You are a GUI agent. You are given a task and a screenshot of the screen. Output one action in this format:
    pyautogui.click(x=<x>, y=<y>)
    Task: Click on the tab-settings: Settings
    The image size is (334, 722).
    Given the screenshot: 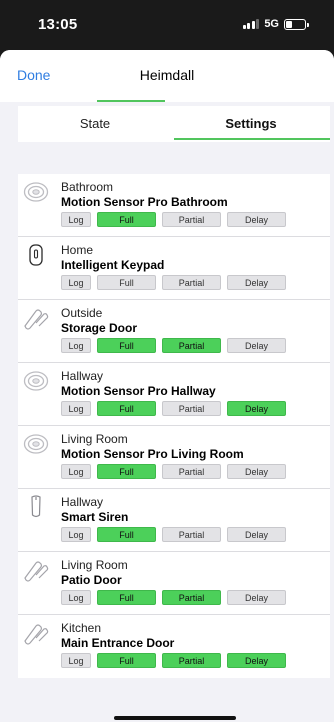 What is the action you would take?
    pyautogui.click(x=251, y=124)
    